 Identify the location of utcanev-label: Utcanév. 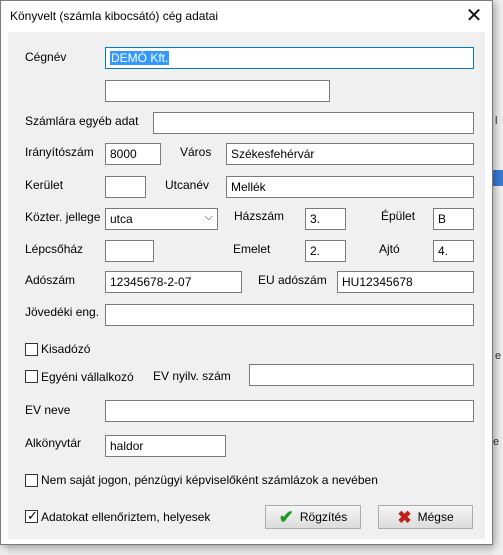
(187, 185).